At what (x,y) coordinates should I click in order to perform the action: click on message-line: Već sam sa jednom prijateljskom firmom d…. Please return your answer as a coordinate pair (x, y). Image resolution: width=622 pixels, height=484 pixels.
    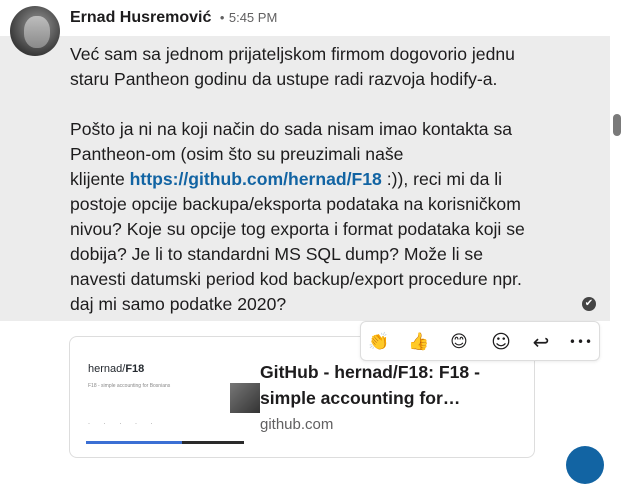
    Looking at the image, I should click on (292, 54).